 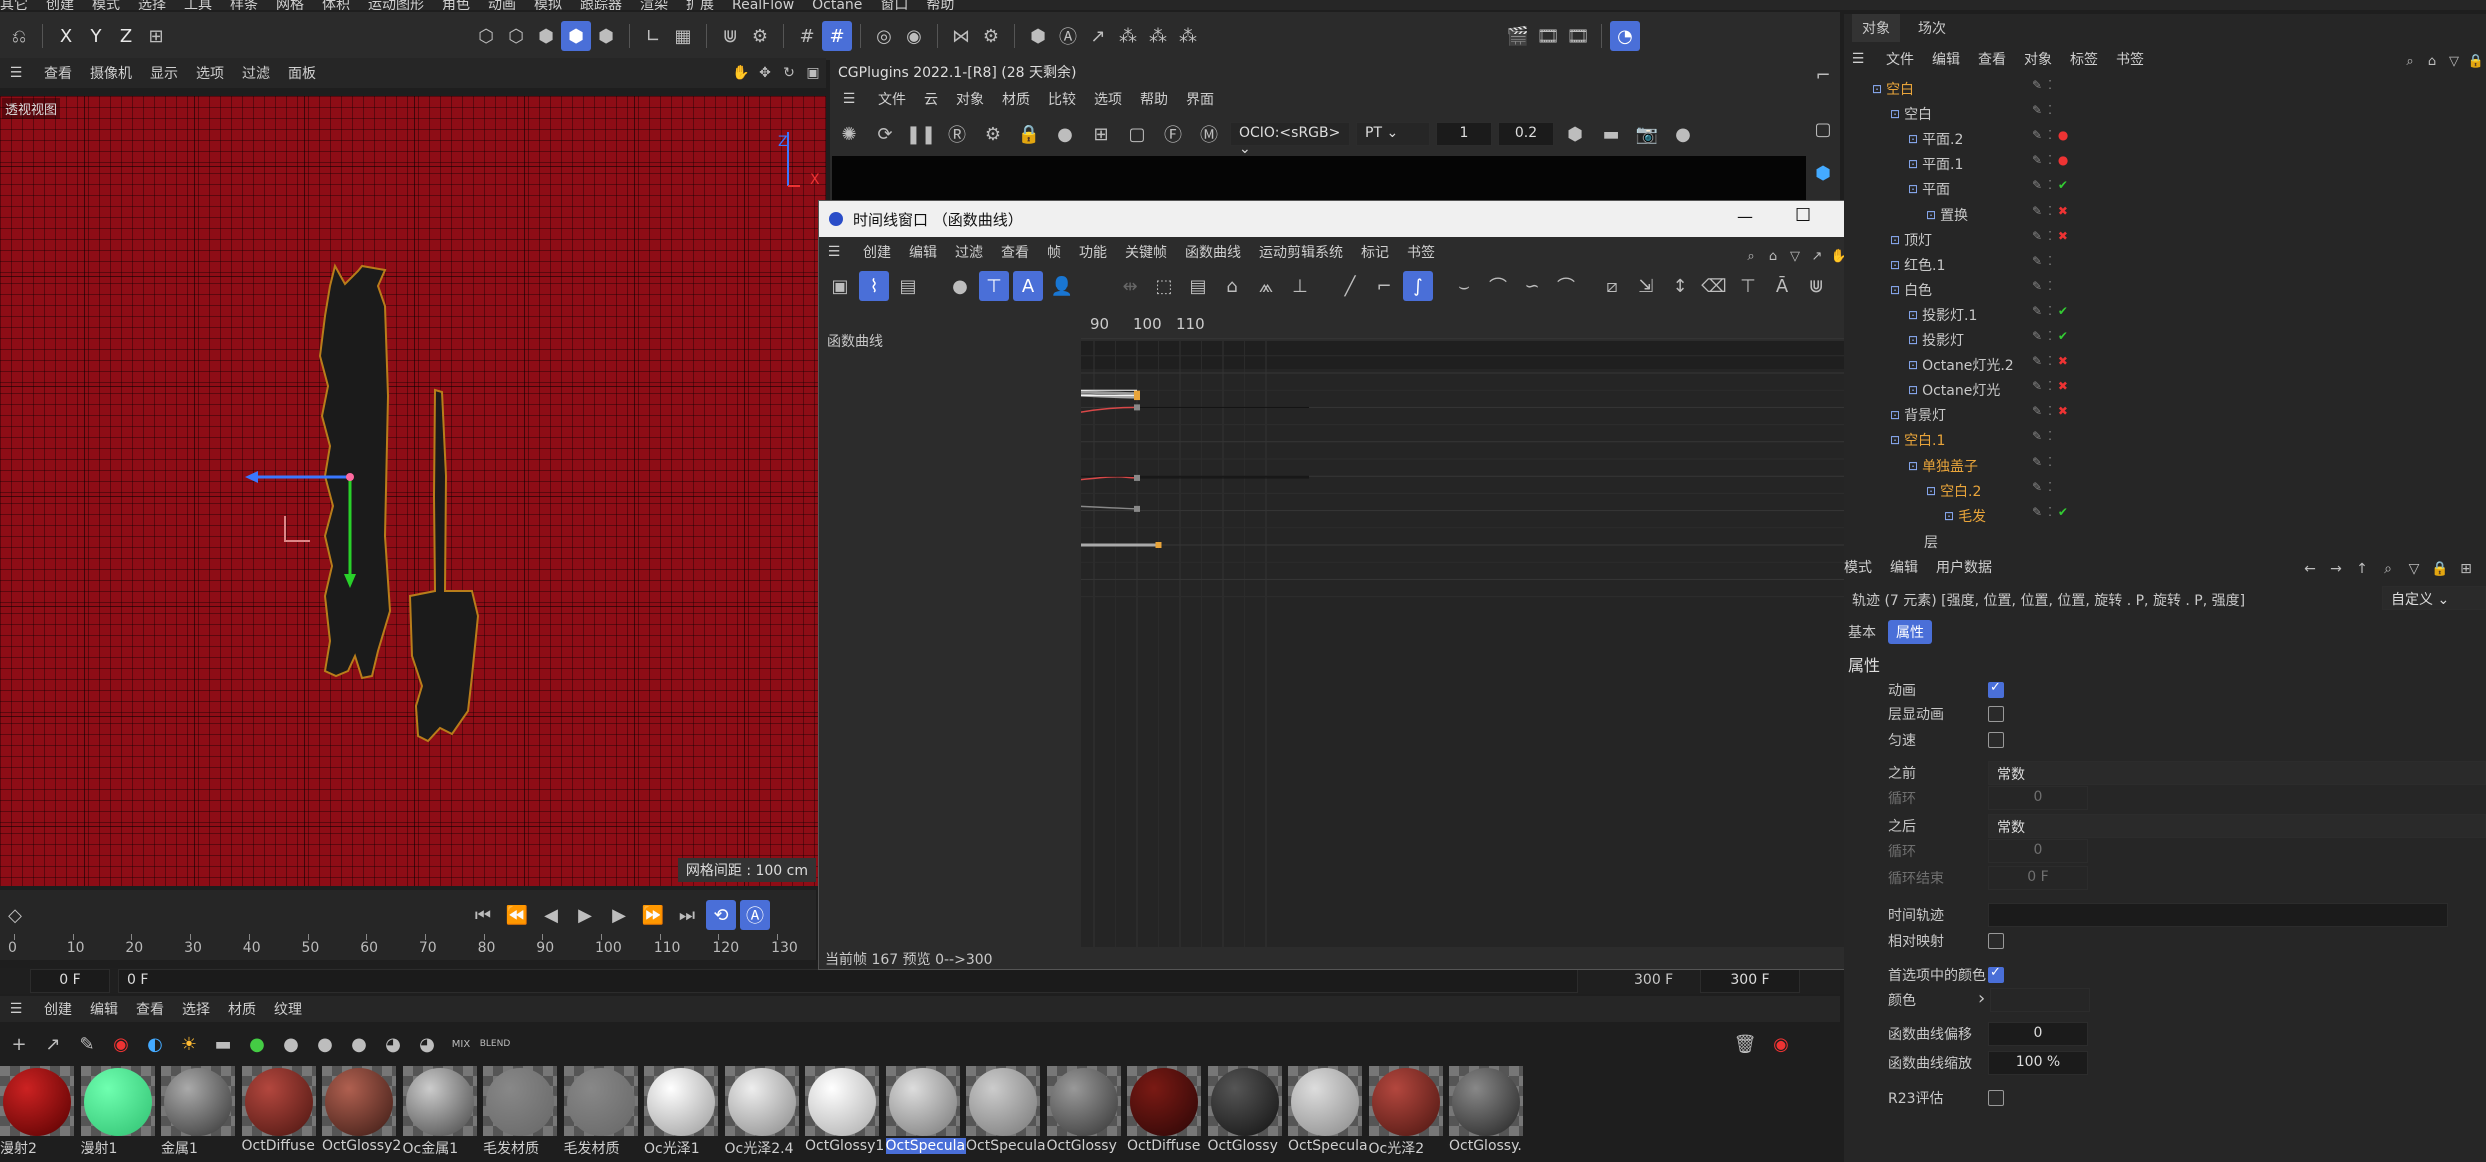 I want to click on pt-select: PT ⌄, so click(x=1393, y=134).